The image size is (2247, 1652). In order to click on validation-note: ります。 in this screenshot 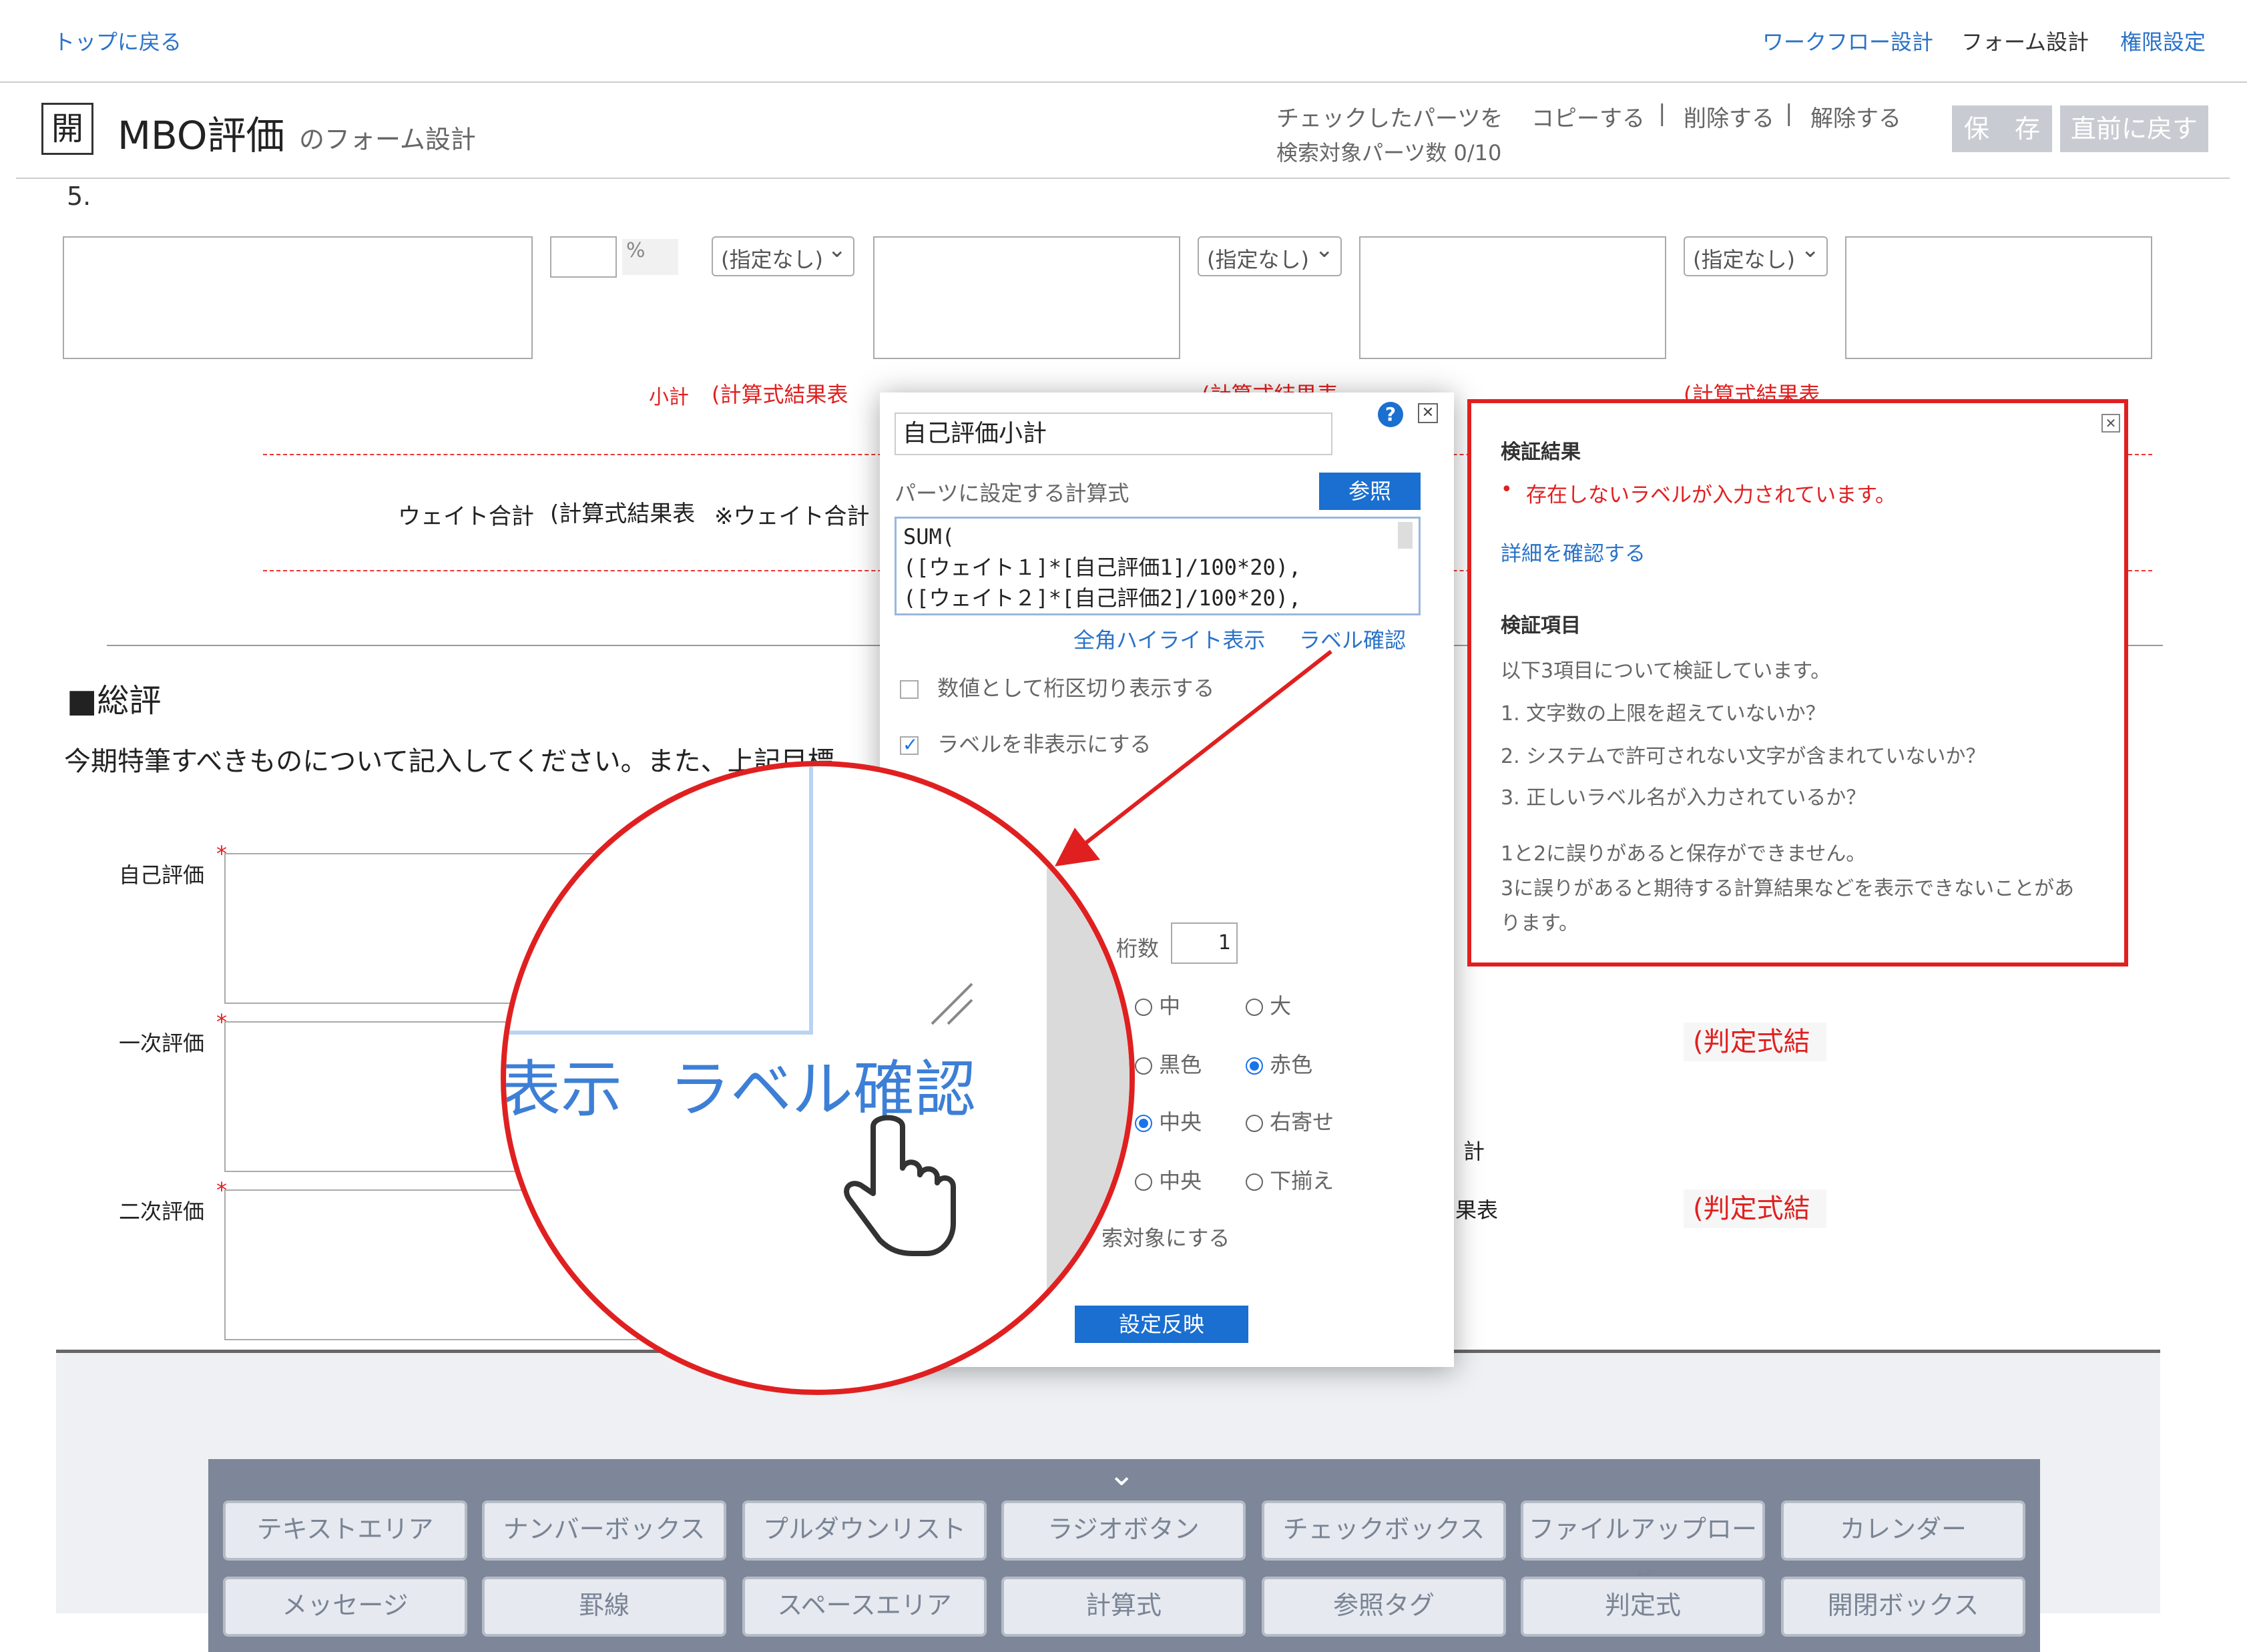, I will do `click(1540, 923)`.